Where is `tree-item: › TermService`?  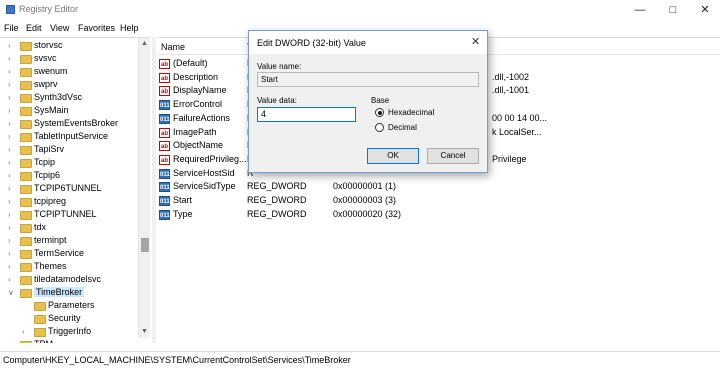
tree-item: › TermService is located at coordinates (75, 254).